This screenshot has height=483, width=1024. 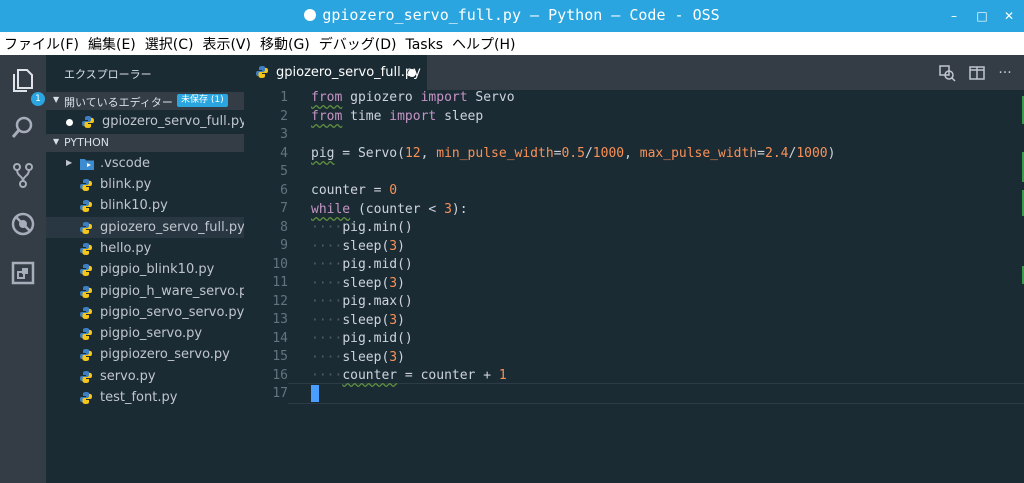 I want to click on activity-bar: 1, so click(x=23, y=269).